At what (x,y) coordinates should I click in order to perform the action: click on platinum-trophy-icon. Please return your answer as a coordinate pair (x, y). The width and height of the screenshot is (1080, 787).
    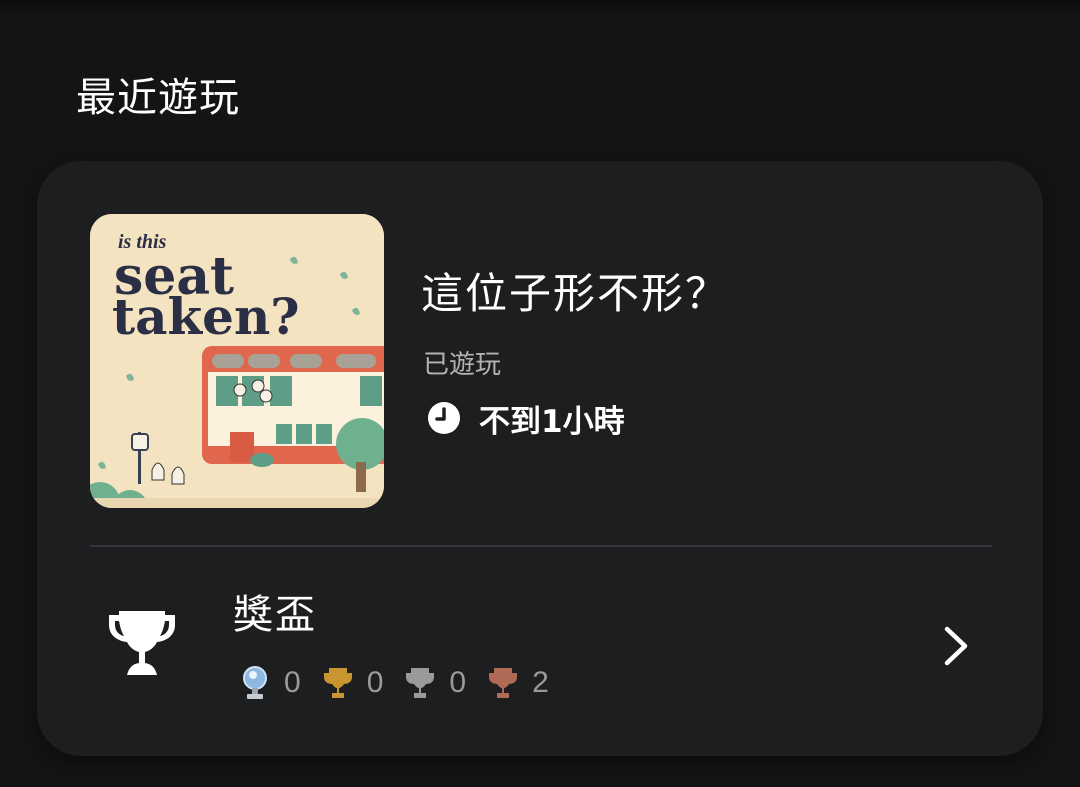
    Looking at the image, I should click on (255, 682).